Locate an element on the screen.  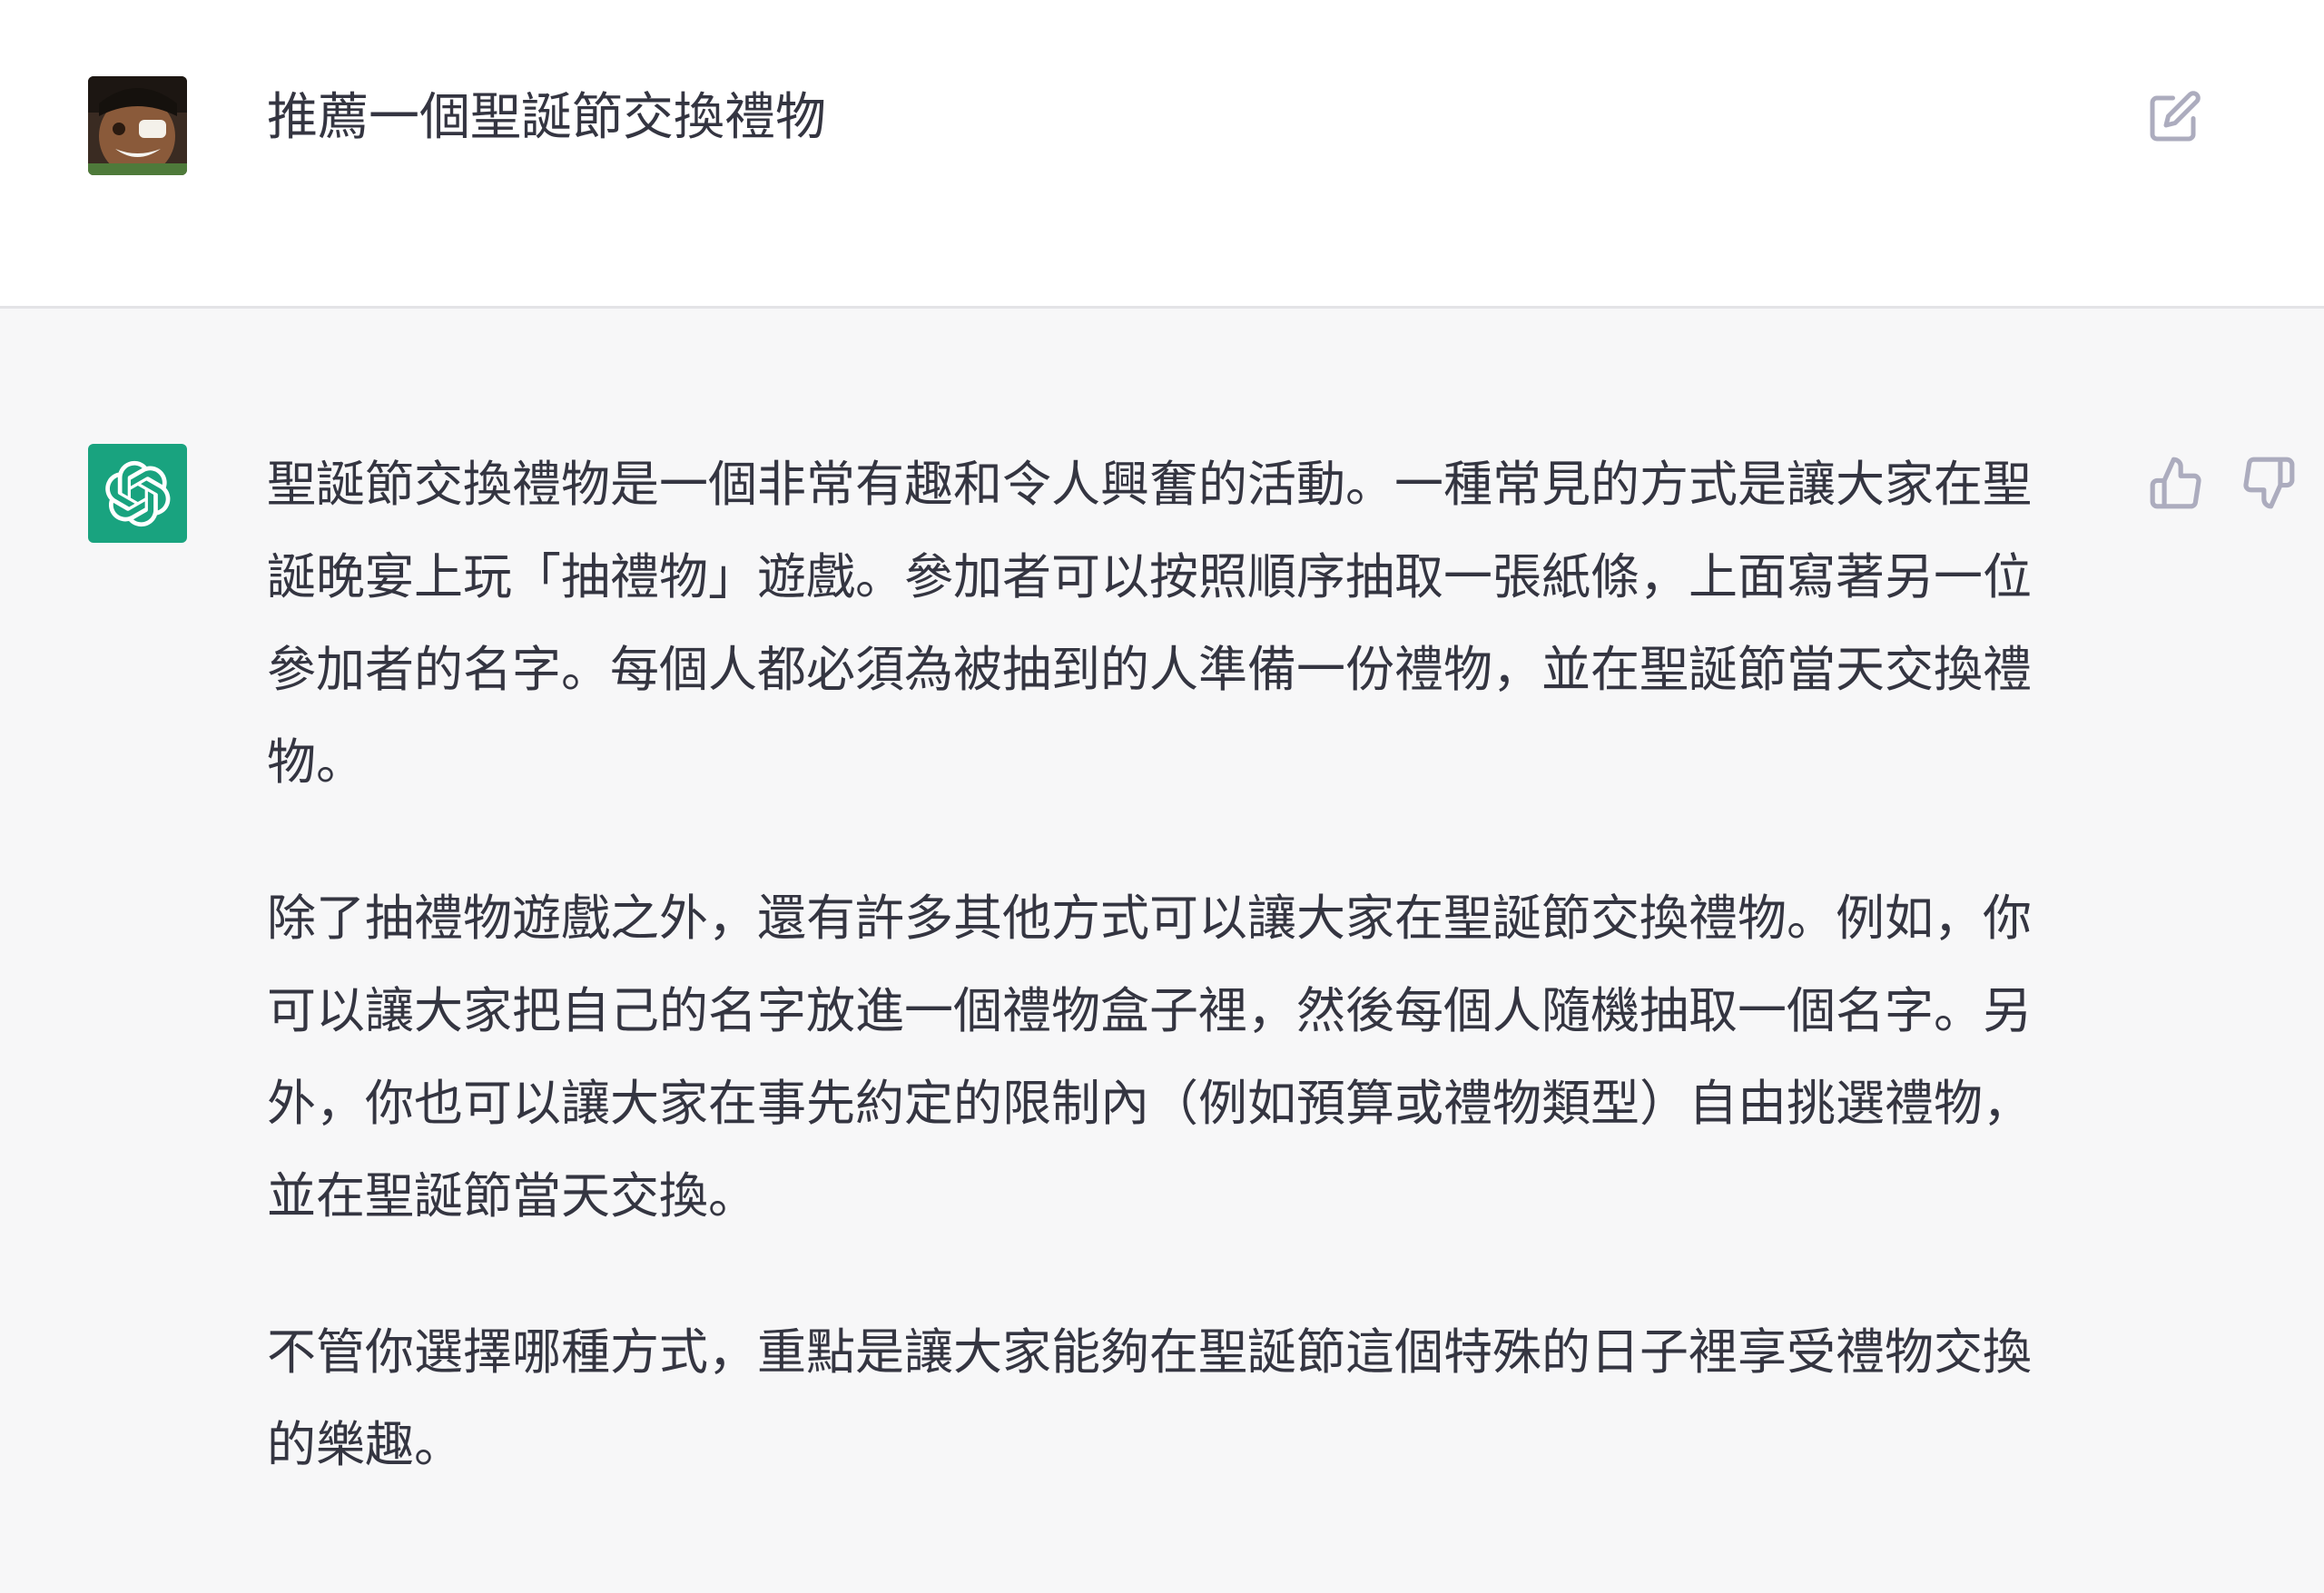
thumbs-down-icon is located at coordinates (2268, 483).